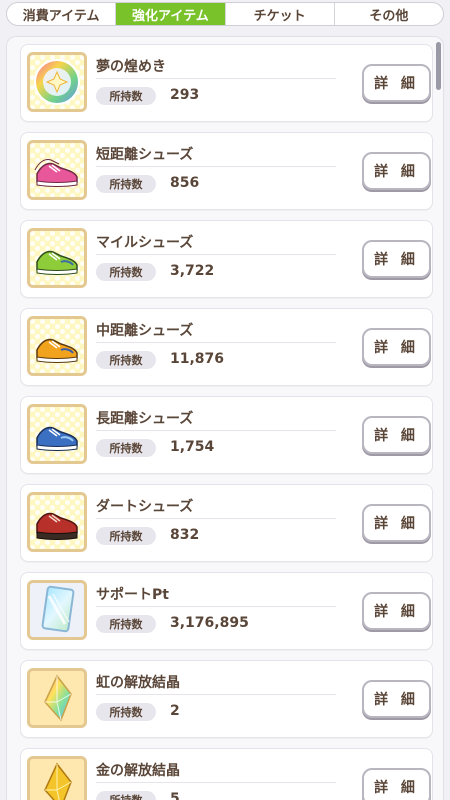 The height and width of the screenshot is (800, 450). I want to click on scrollbar, so click(438, 66).